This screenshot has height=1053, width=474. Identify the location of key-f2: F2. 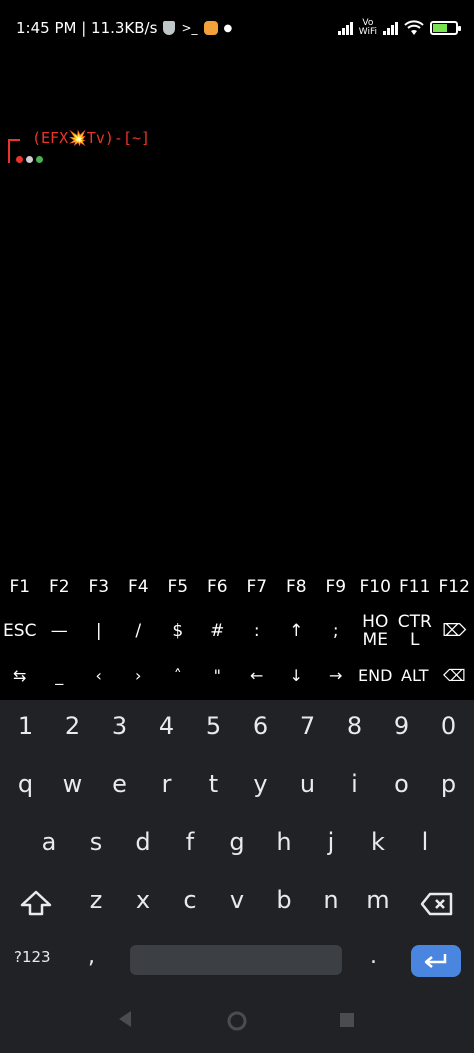
(60, 587).